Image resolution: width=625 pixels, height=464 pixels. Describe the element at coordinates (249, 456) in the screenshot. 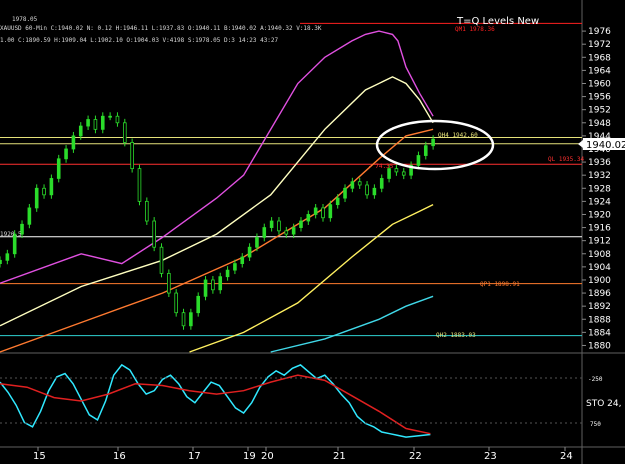

I see `date-tick-label: 19` at that location.